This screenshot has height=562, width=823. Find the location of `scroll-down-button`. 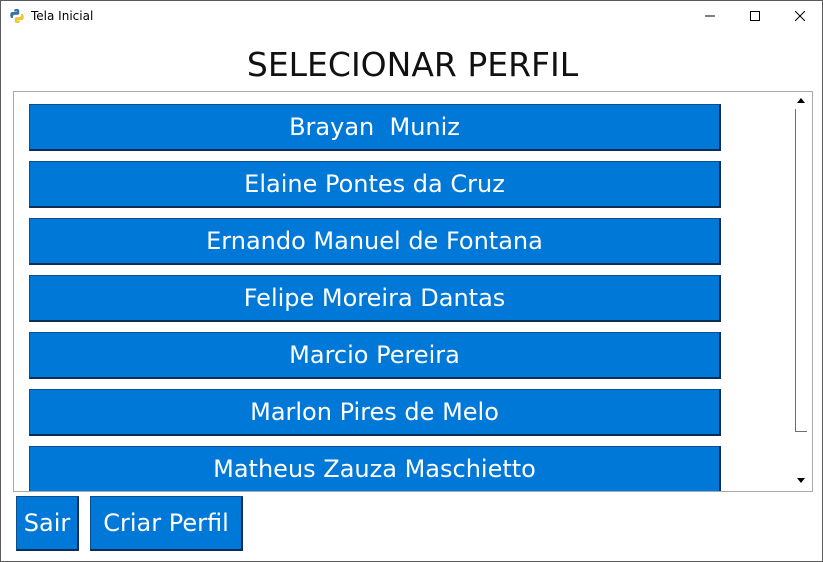

scroll-down-button is located at coordinates (800, 480).